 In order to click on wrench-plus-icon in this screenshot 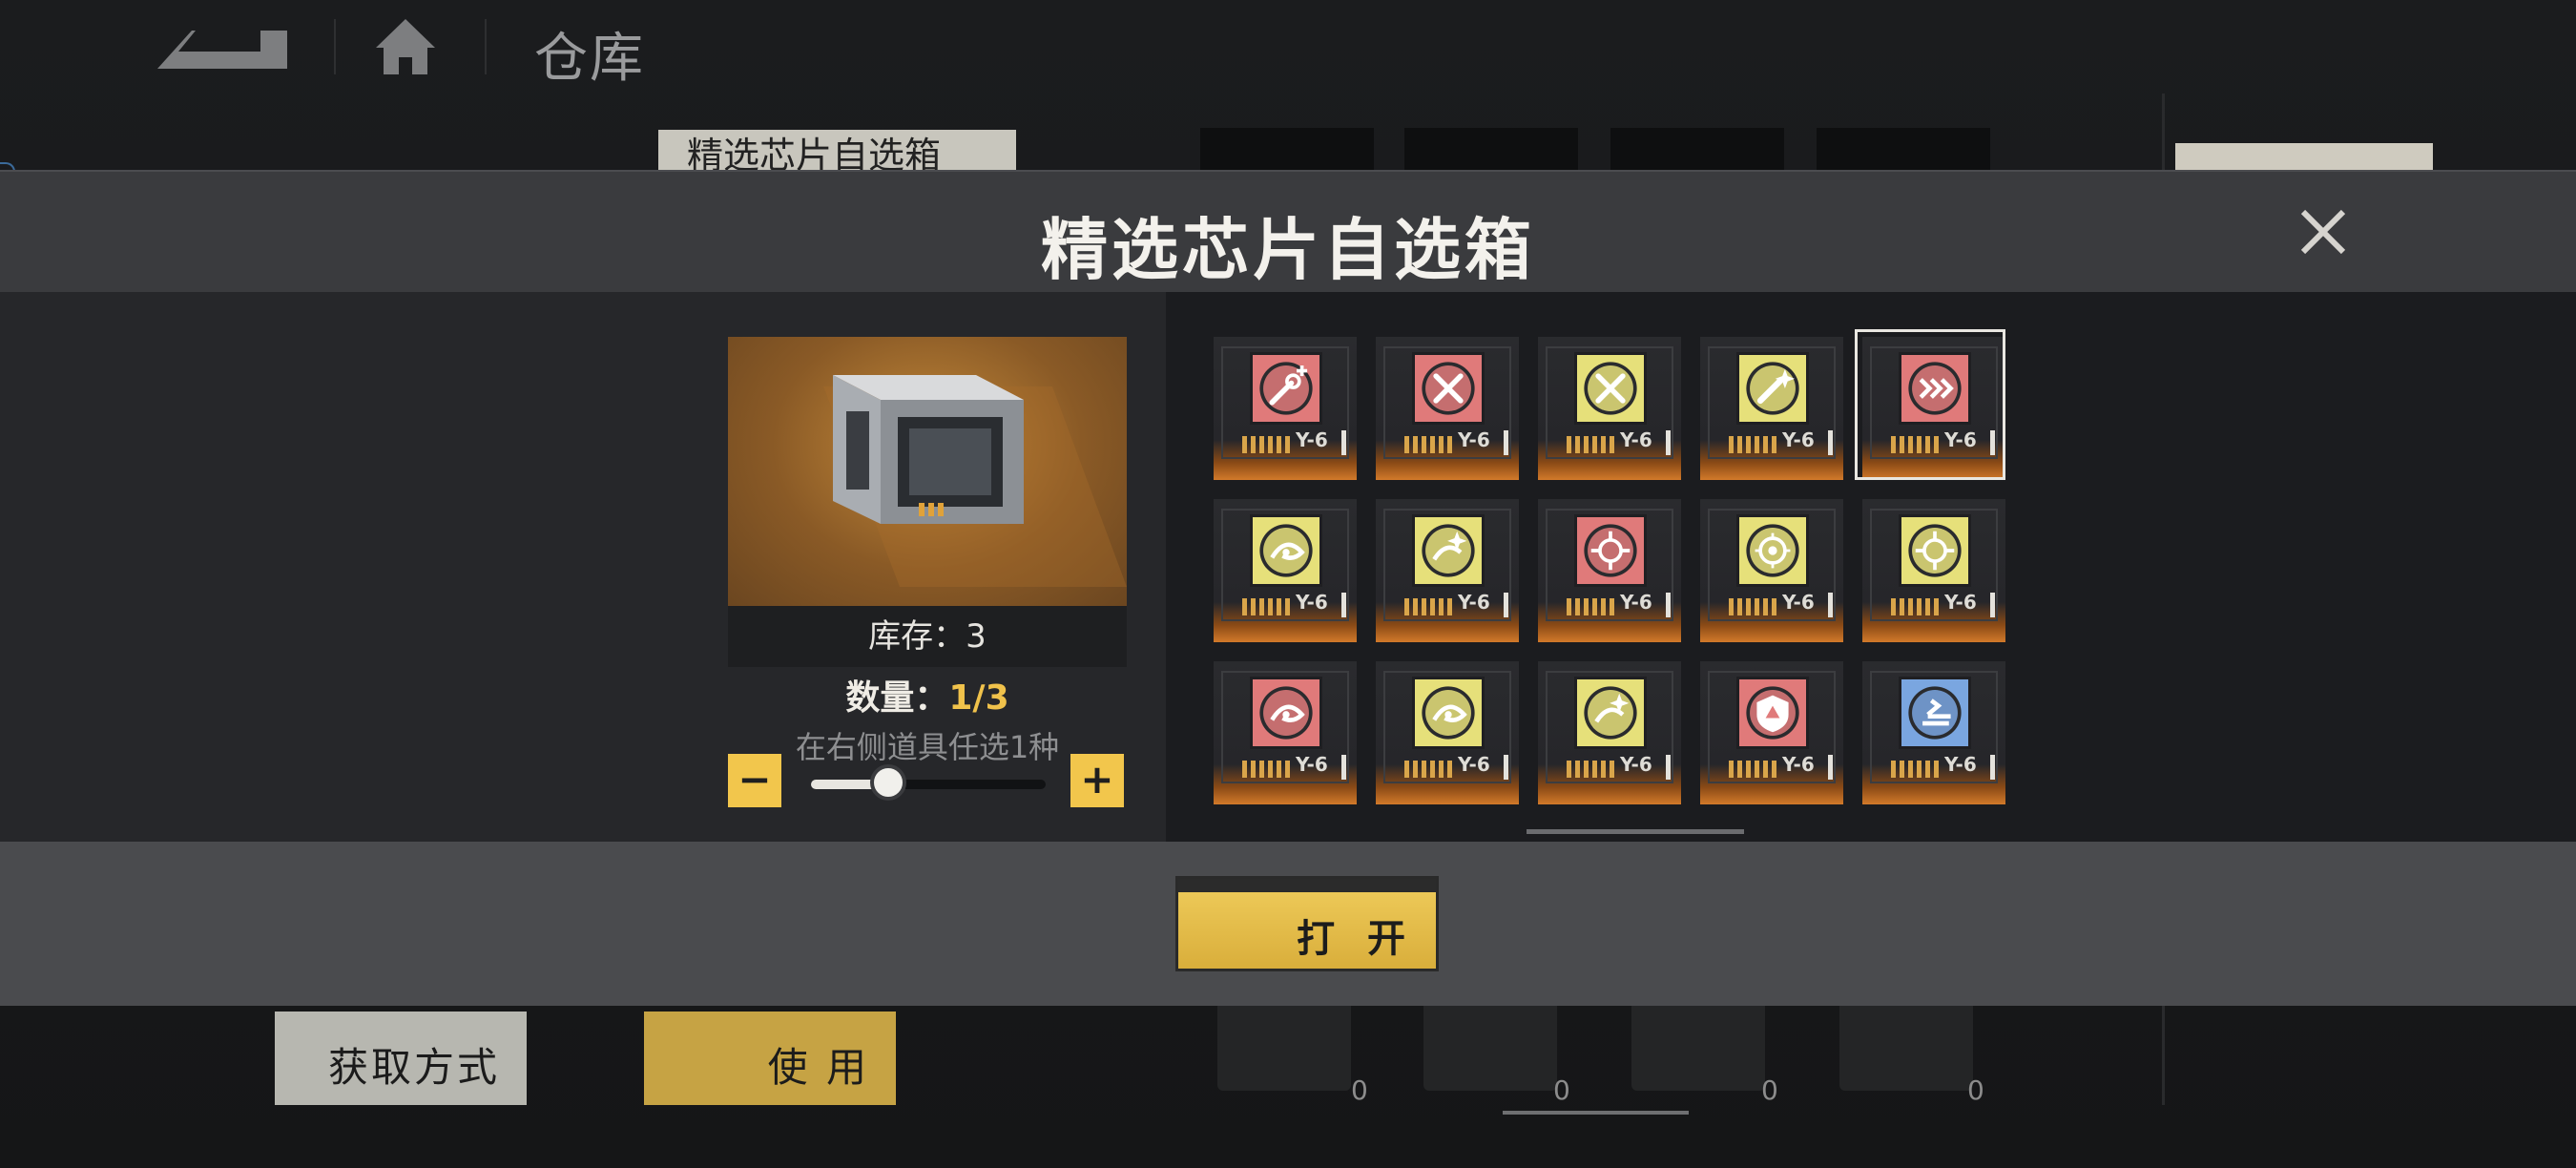, I will do `click(1286, 388)`.